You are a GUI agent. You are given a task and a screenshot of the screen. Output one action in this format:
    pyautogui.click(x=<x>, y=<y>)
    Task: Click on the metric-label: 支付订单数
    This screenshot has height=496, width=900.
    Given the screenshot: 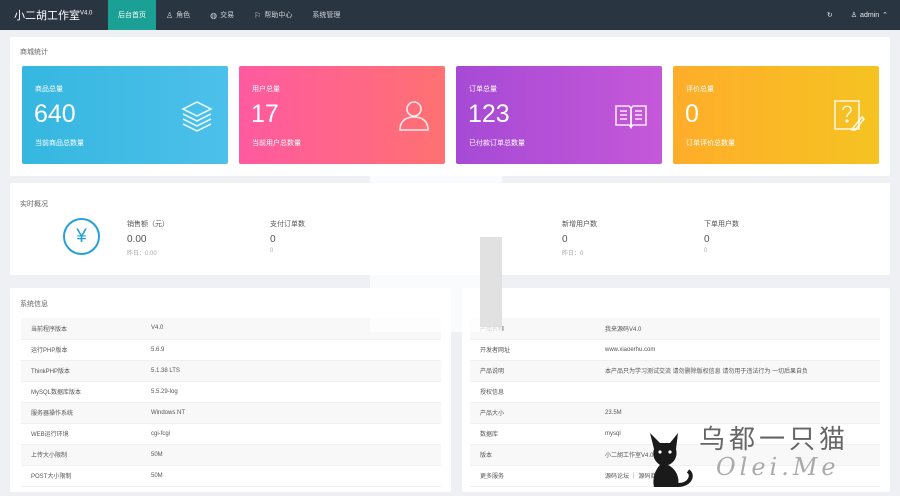 What is the action you would take?
    pyautogui.click(x=287, y=224)
    